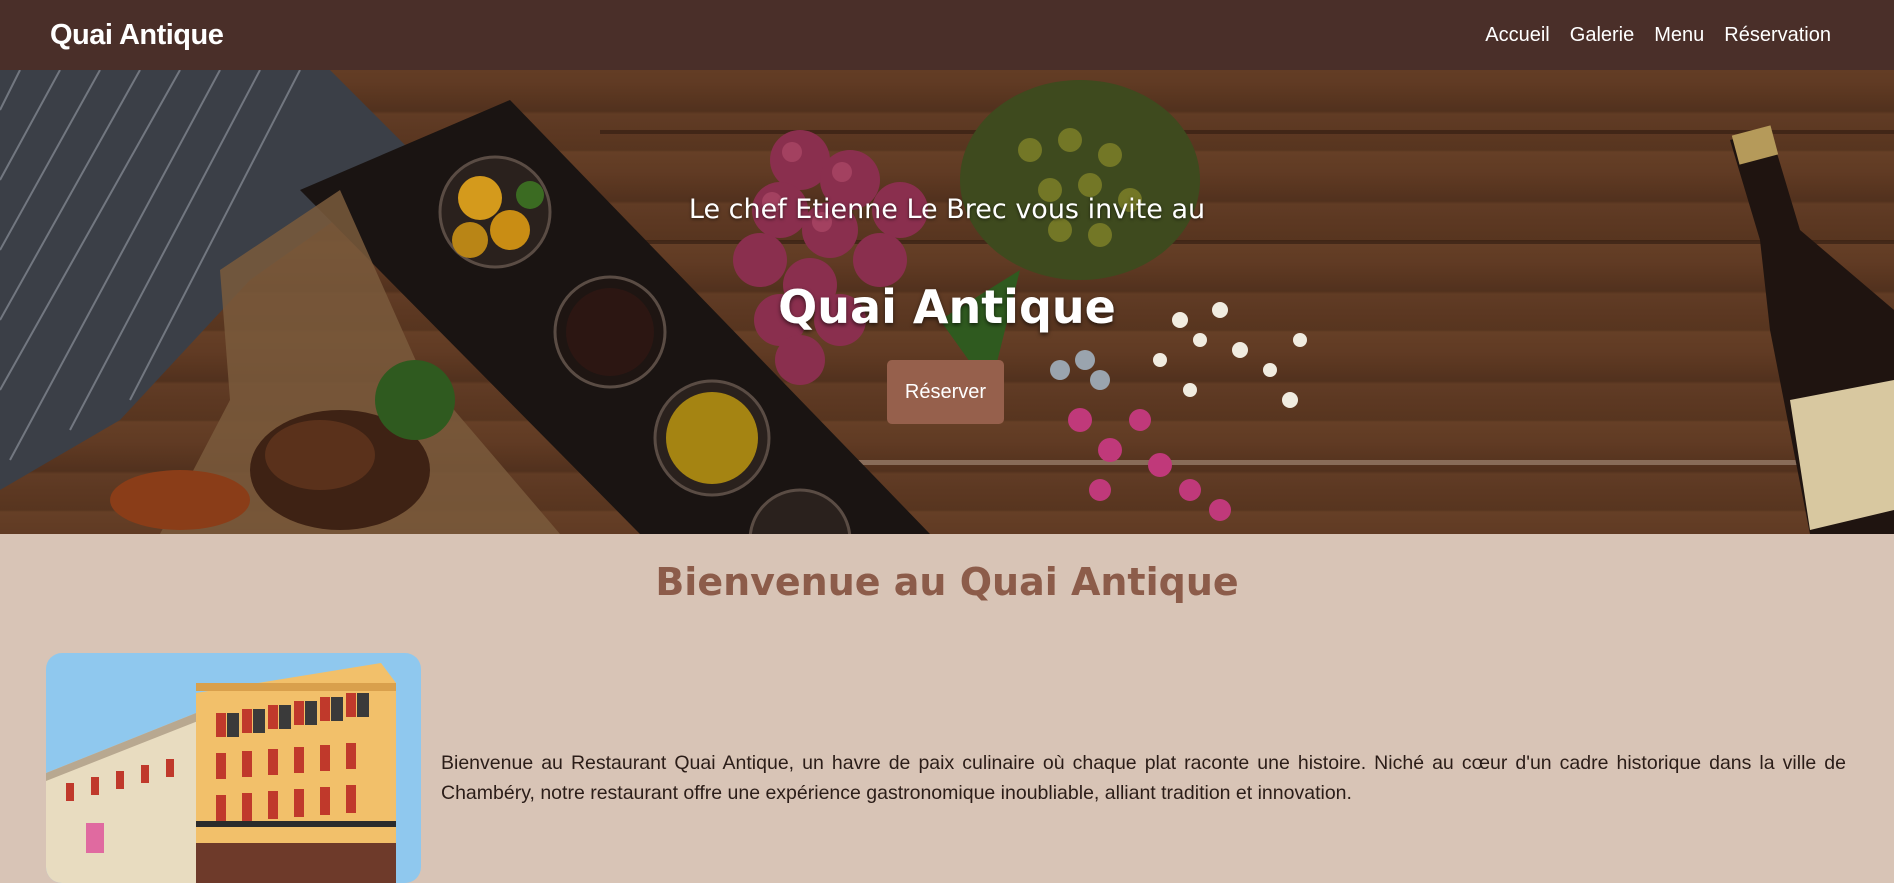 Image resolution: width=1894 pixels, height=883 pixels. I want to click on nav-links: Accueil Galerie Menu Réservation, so click(1664, 35).